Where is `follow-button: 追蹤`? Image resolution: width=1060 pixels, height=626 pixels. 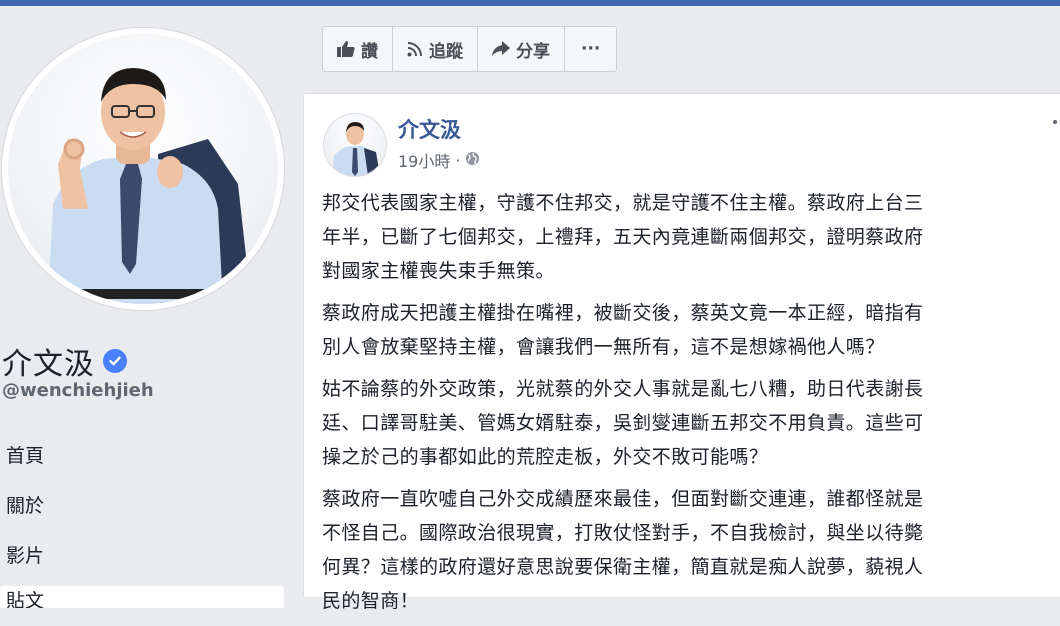
follow-button: 追蹤 is located at coordinates (435, 49).